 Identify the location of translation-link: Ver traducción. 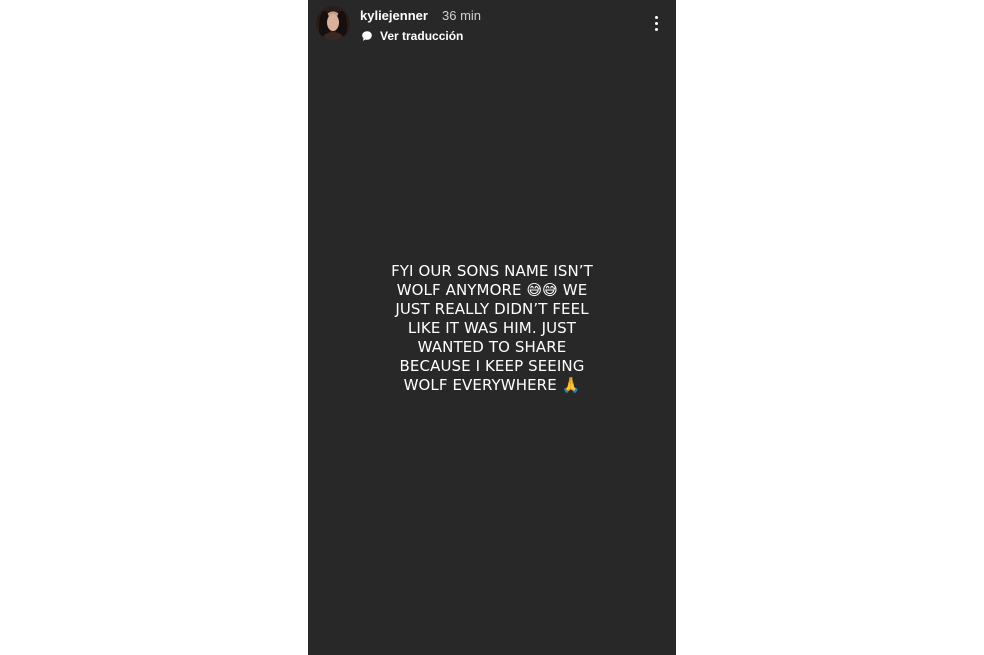
(412, 36).